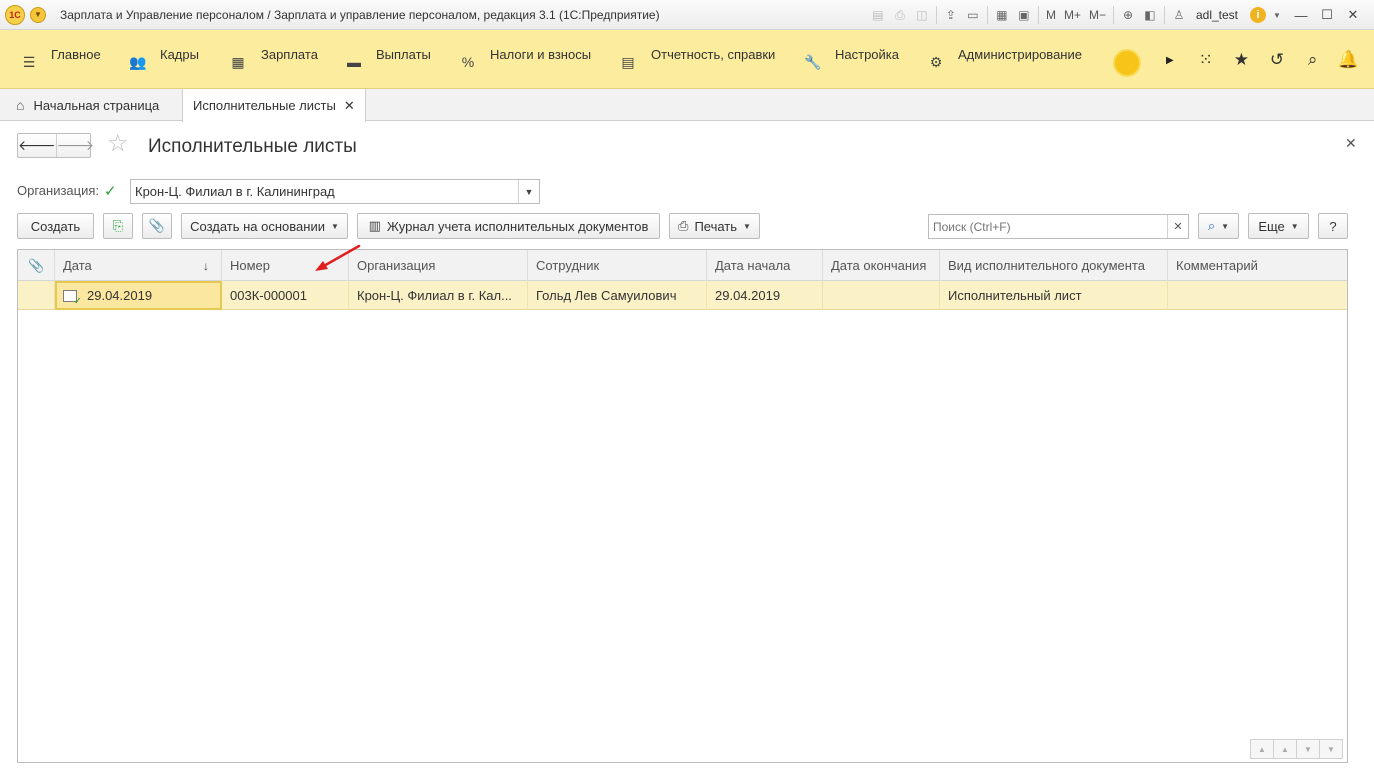 The height and width of the screenshot is (774, 1374). Describe the element at coordinates (1258, 15) in the screenshot. I see `info-icon: i` at that location.